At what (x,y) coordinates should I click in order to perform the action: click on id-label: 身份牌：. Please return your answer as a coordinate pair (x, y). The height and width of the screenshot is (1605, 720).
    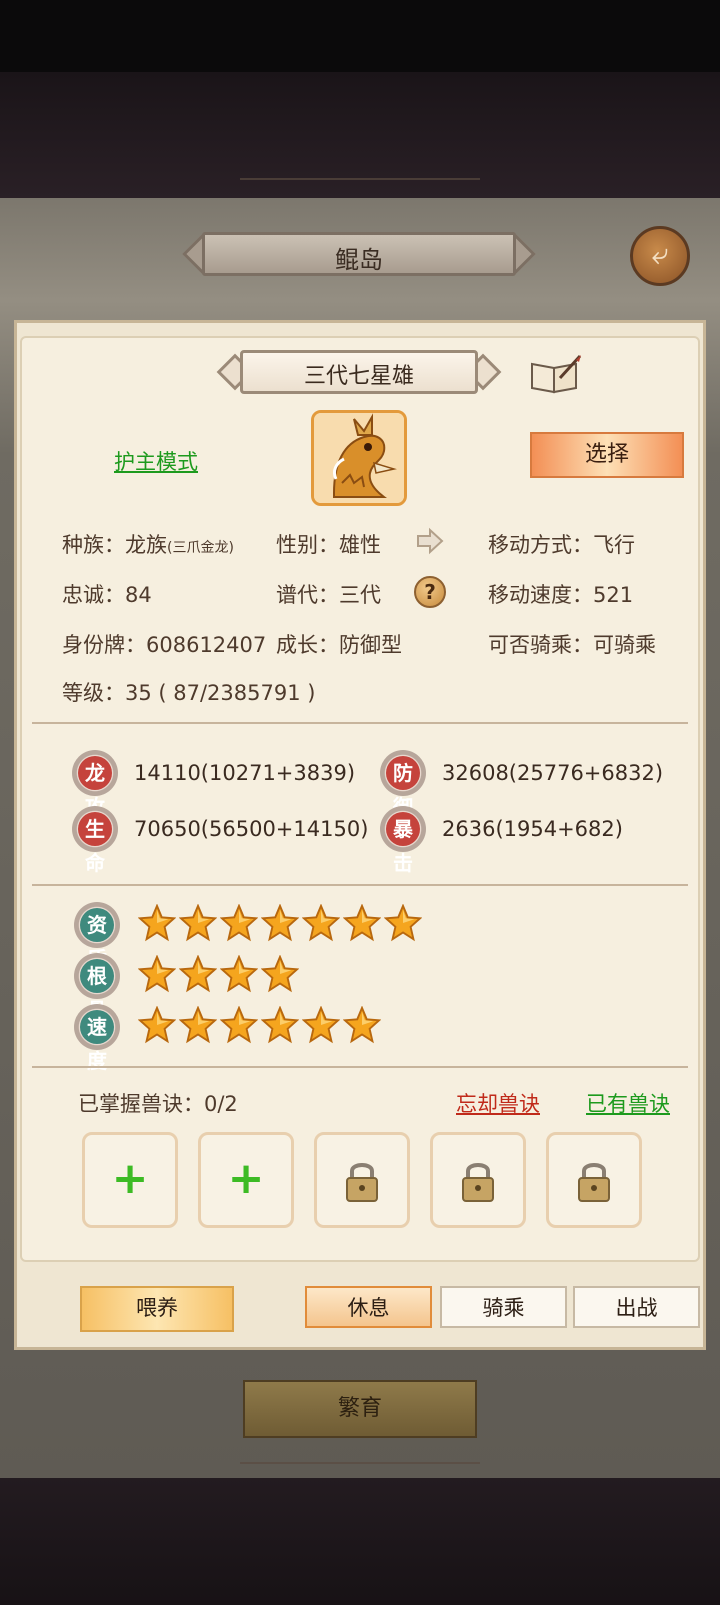
    Looking at the image, I should click on (104, 645).